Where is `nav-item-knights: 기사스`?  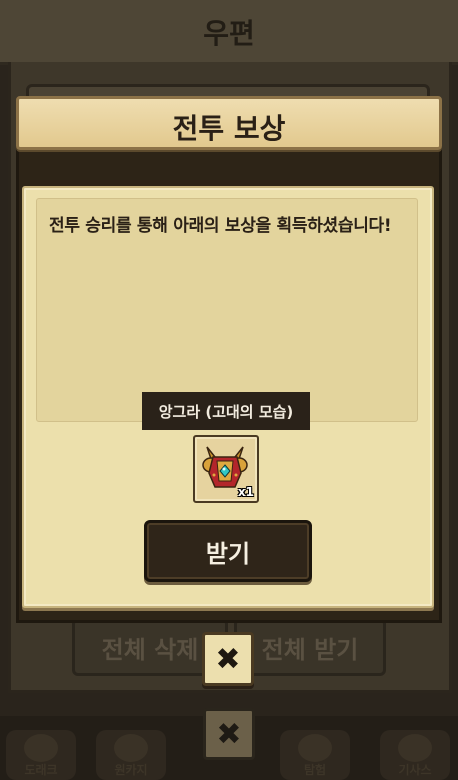
nav-item-knights: 기사스 is located at coordinates (415, 755).